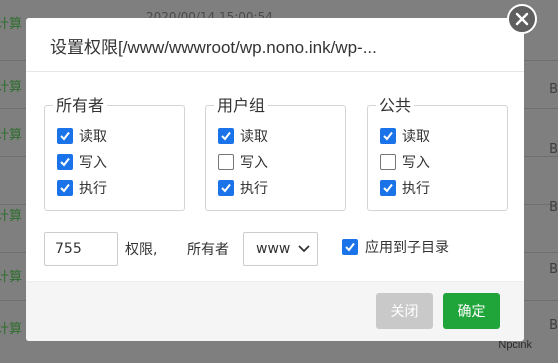 The height and width of the screenshot is (363, 558). I want to click on permission-label: 权限,, so click(141, 250).